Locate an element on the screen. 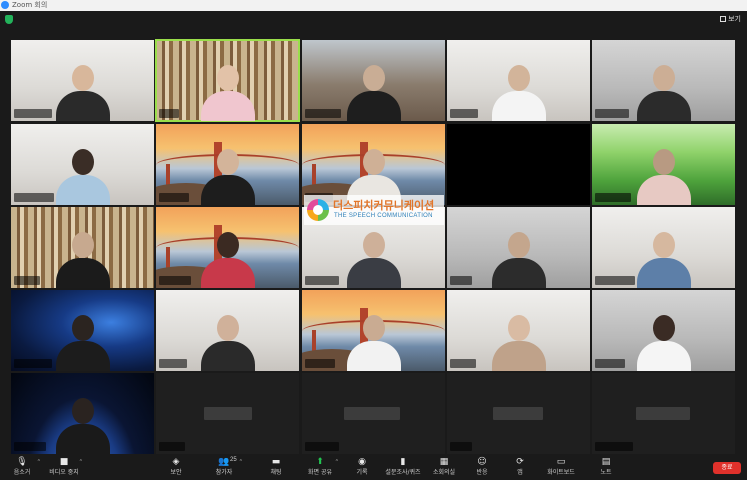 This screenshot has width=747, height=480. watermark-korean-text: 더스피치커뮤니케이션 is located at coordinates (384, 205).